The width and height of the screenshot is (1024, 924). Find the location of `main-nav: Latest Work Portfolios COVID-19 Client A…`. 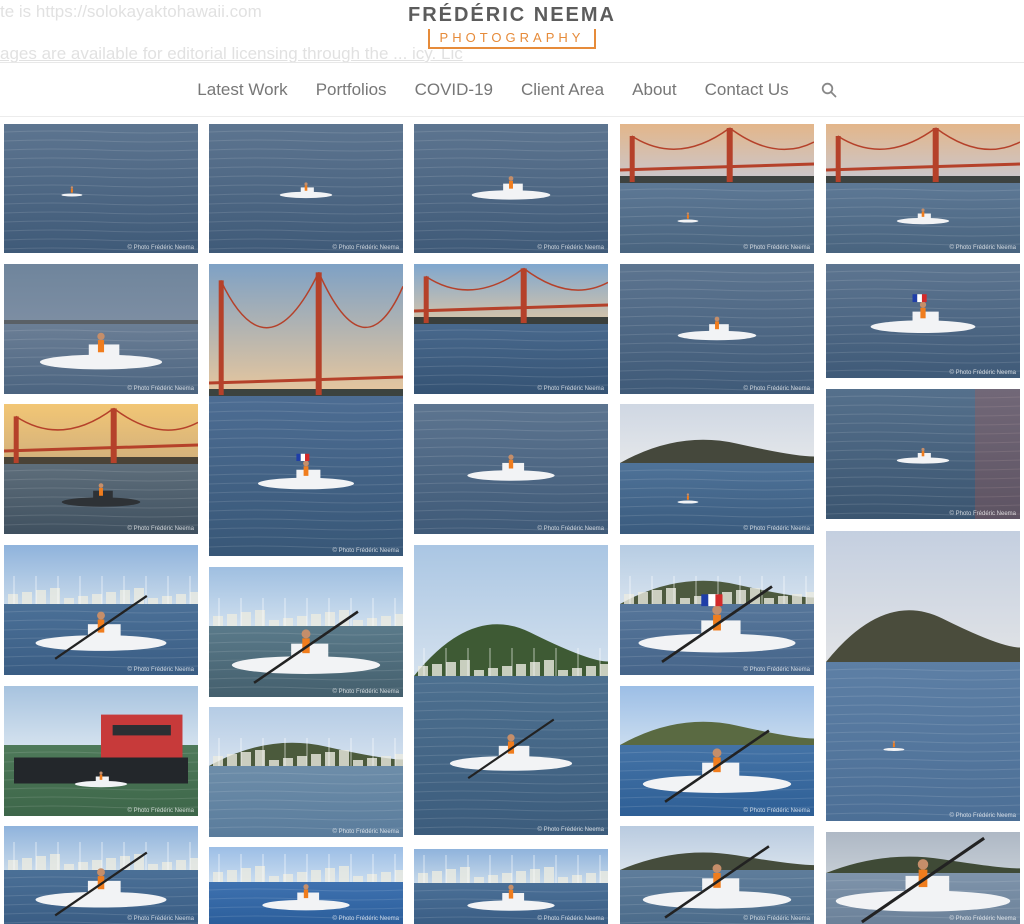

main-nav: Latest Work Portfolios COVID-19 Client A… is located at coordinates (512, 90).